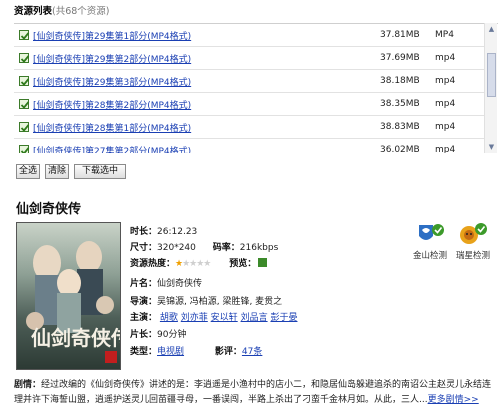 The image size is (500, 419). I want to click on resource-size: 37.69MB, so click(400, 58).